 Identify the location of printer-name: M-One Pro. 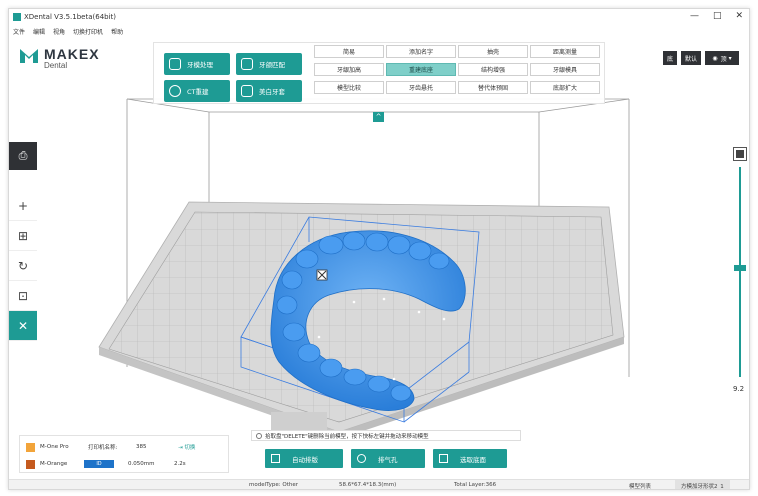
(54, 447).